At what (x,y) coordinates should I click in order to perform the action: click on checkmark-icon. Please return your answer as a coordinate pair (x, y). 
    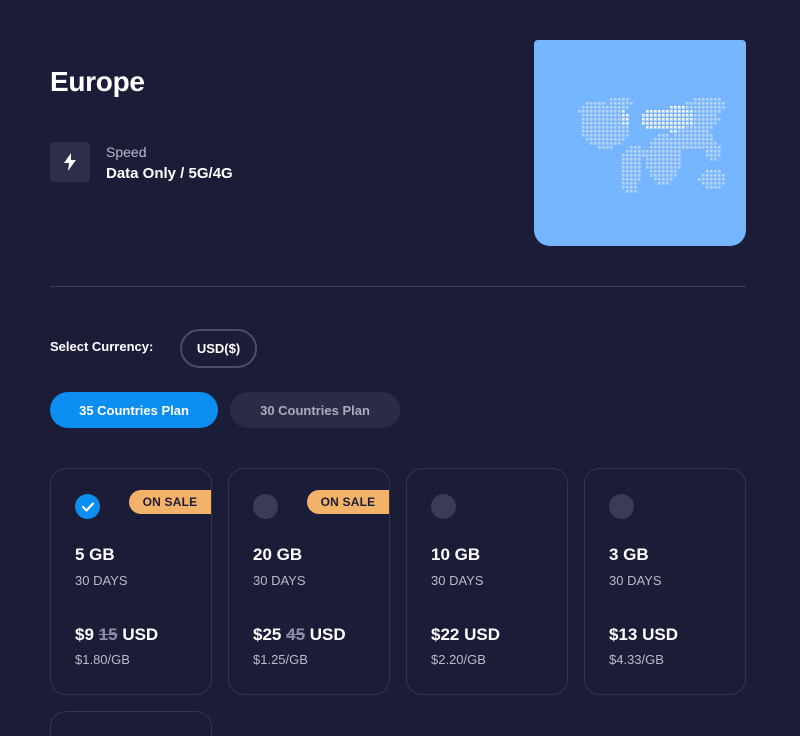
    Looking at the image, I should click on (87, 506).